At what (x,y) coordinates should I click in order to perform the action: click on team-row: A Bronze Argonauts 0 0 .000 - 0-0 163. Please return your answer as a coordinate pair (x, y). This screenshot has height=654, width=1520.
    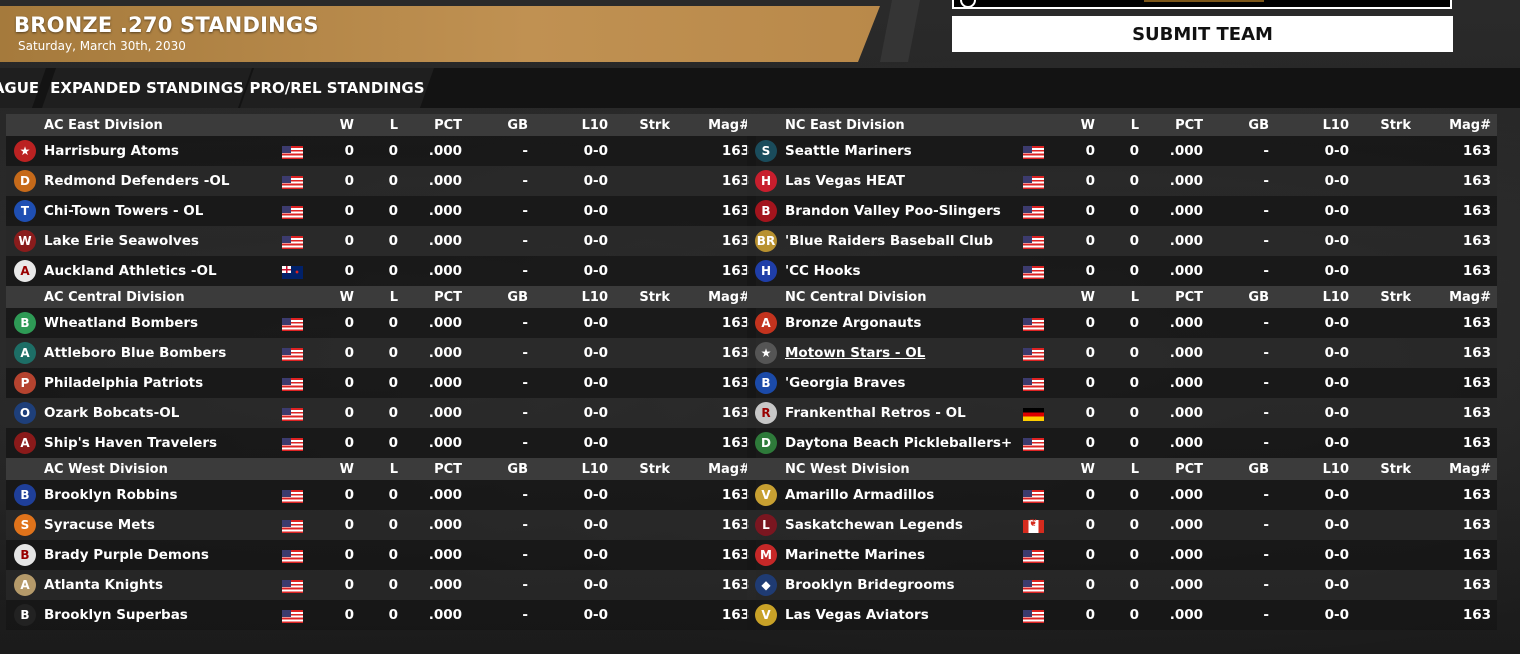
    Looking at the image, I should click on (1122, 323).